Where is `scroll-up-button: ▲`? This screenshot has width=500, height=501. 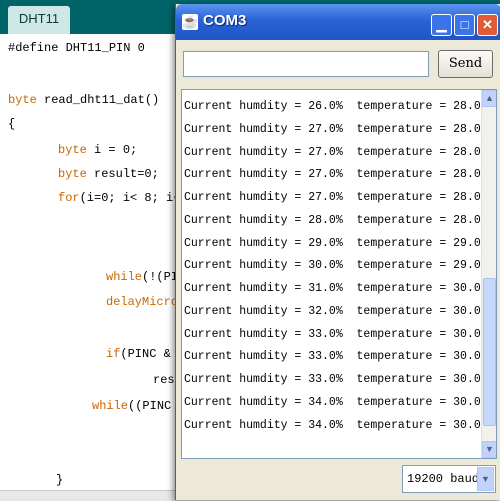 scroll-up-button: ▲ is located at coordinates (489, 98).